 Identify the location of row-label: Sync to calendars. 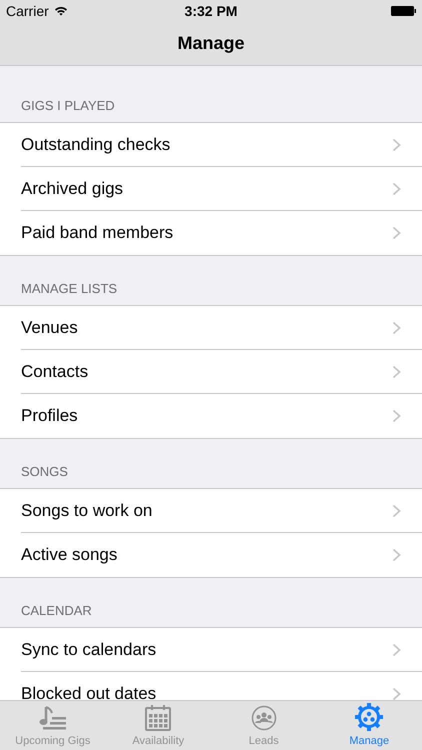
(88, 649).